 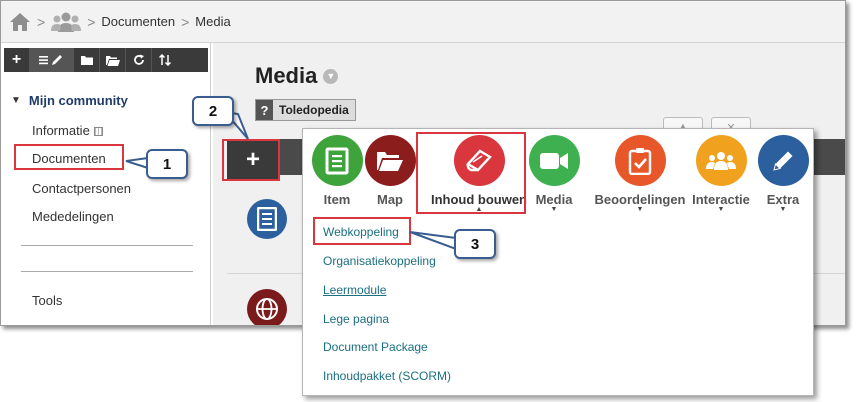 What do you see at coordinates (475, 244) in the screenshot?
I see `callout-3: 3` at bounding box center [475, 244].